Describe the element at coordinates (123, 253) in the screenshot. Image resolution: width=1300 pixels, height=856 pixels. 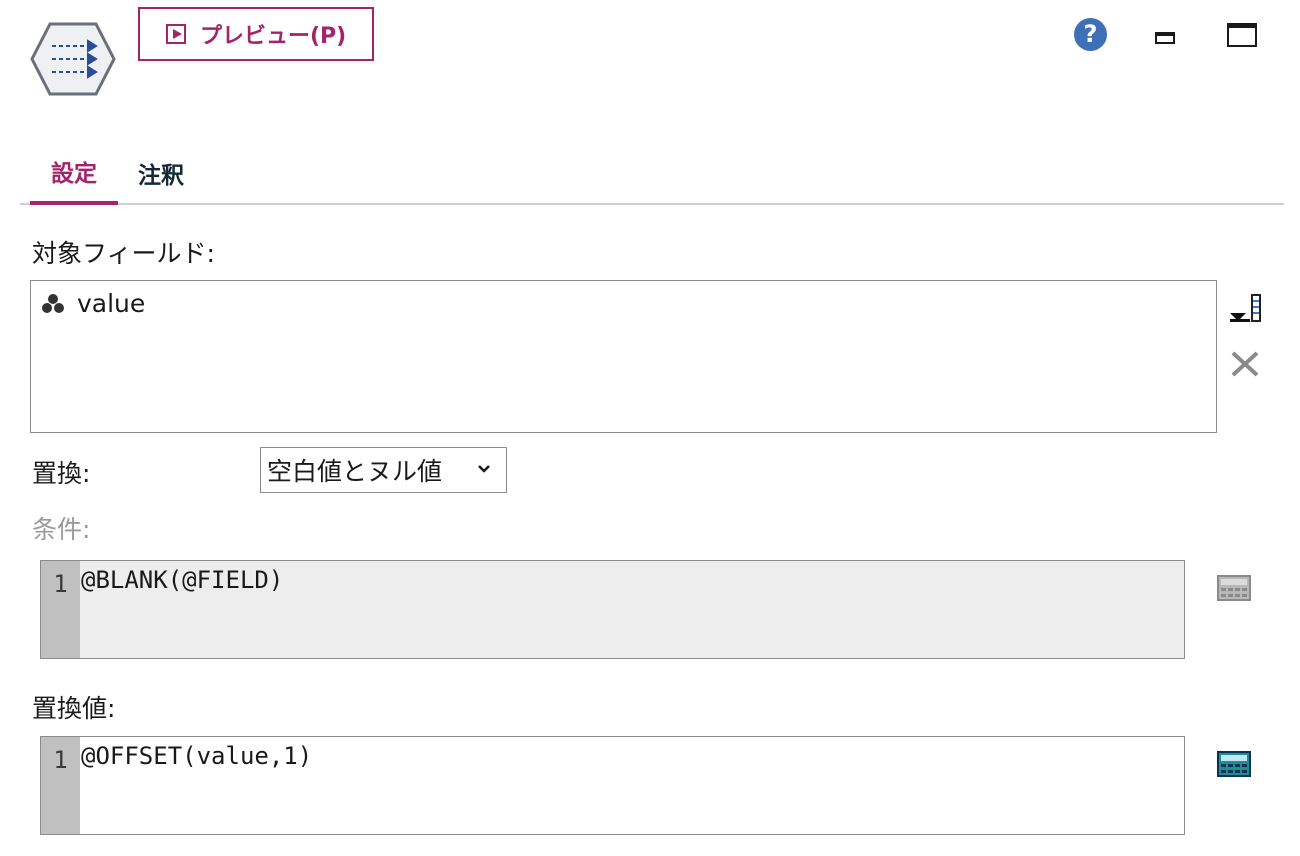
I see `fields-label: 対象フィールド:` at that location.